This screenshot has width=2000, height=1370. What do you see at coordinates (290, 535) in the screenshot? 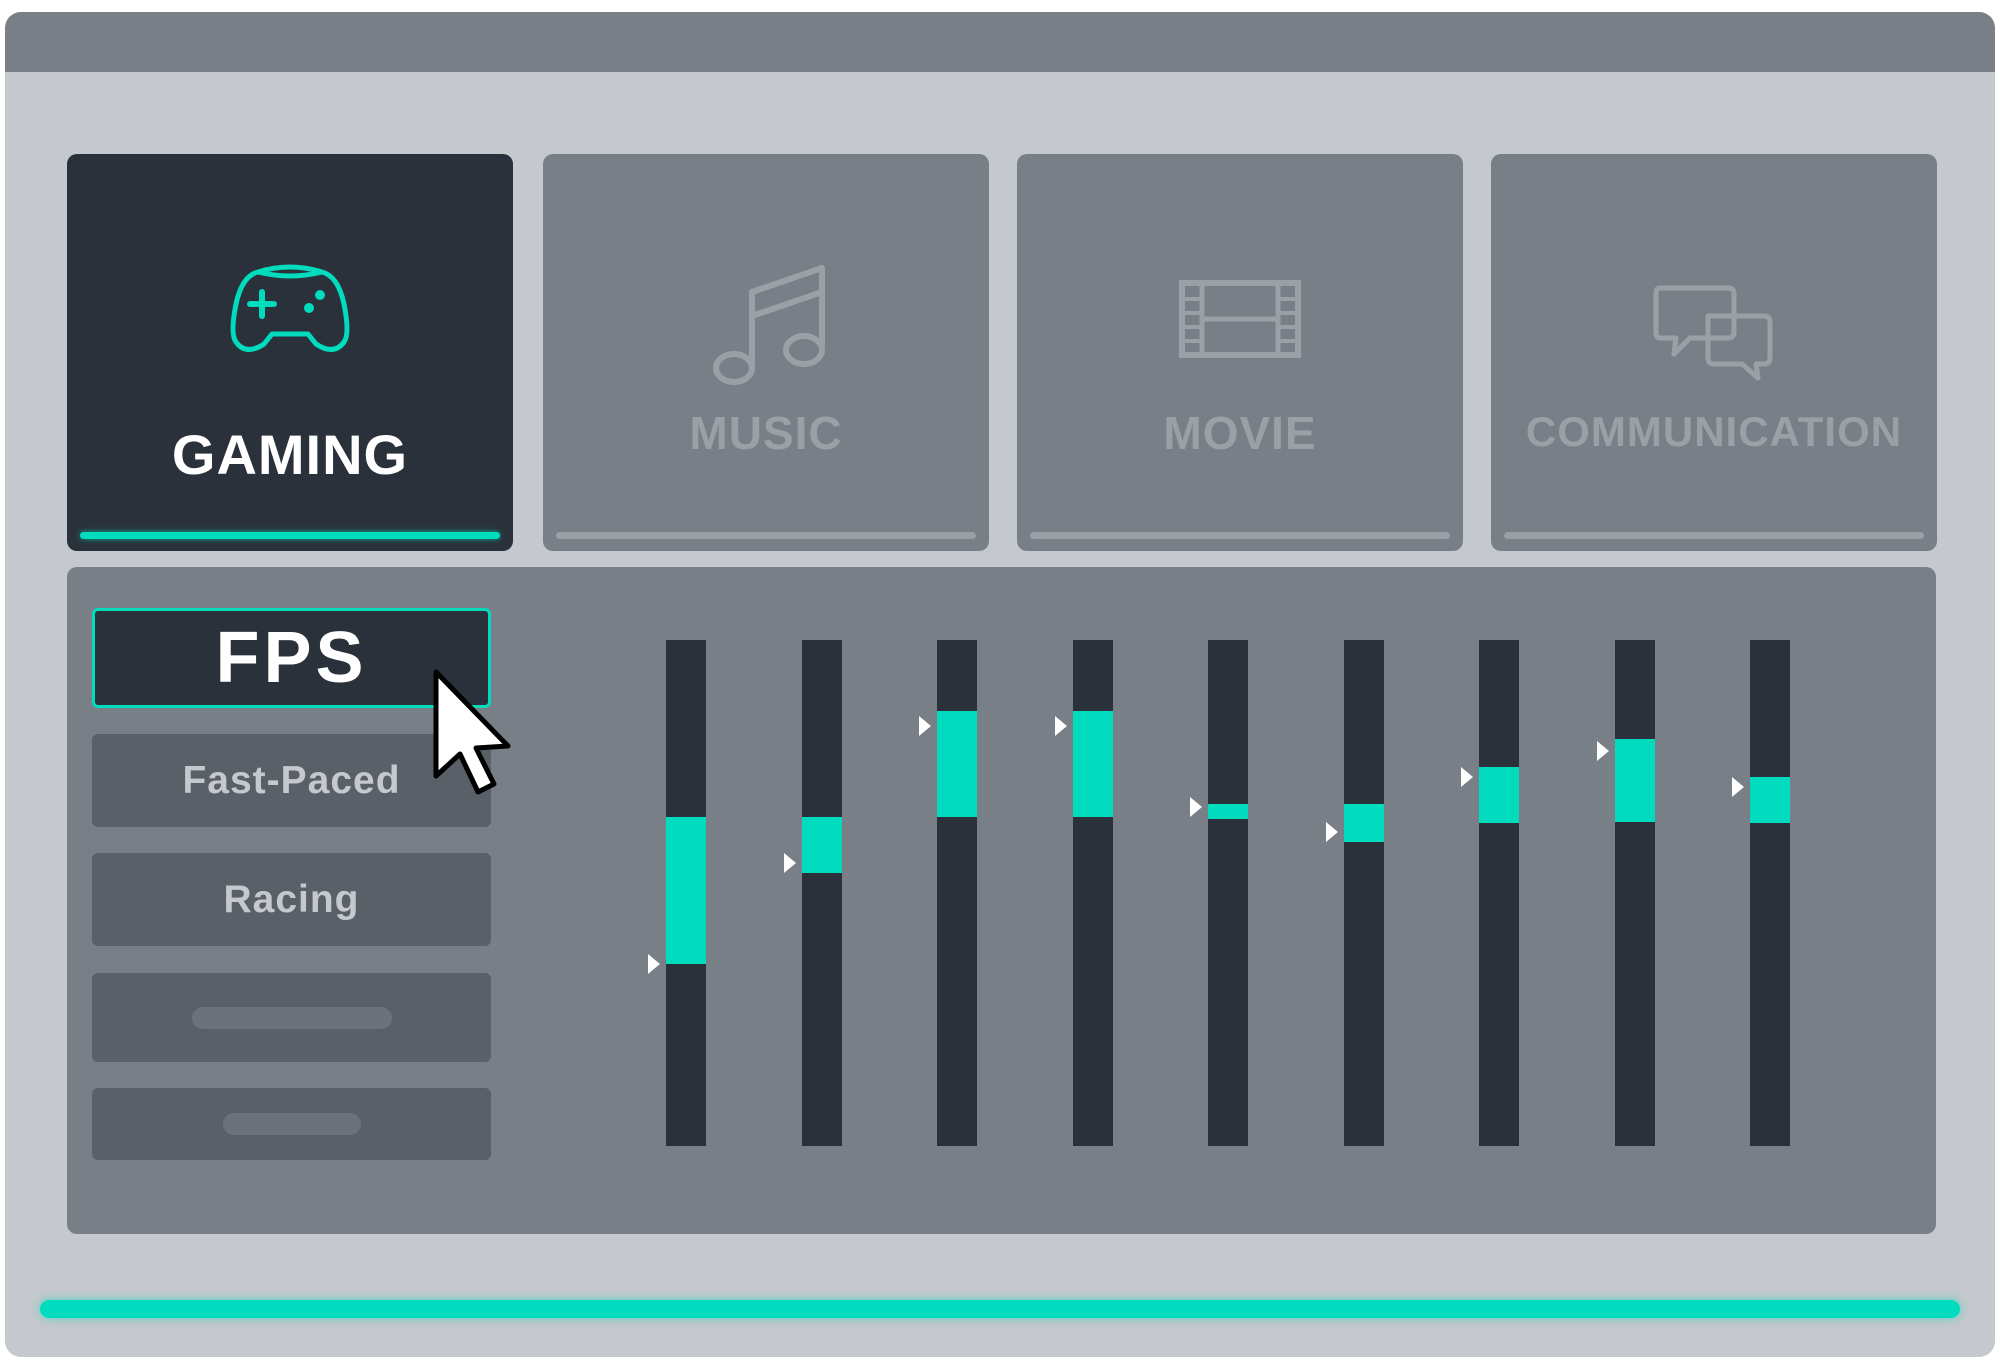
I see `tab-gaming-underline` at bounding box center [290, 535].